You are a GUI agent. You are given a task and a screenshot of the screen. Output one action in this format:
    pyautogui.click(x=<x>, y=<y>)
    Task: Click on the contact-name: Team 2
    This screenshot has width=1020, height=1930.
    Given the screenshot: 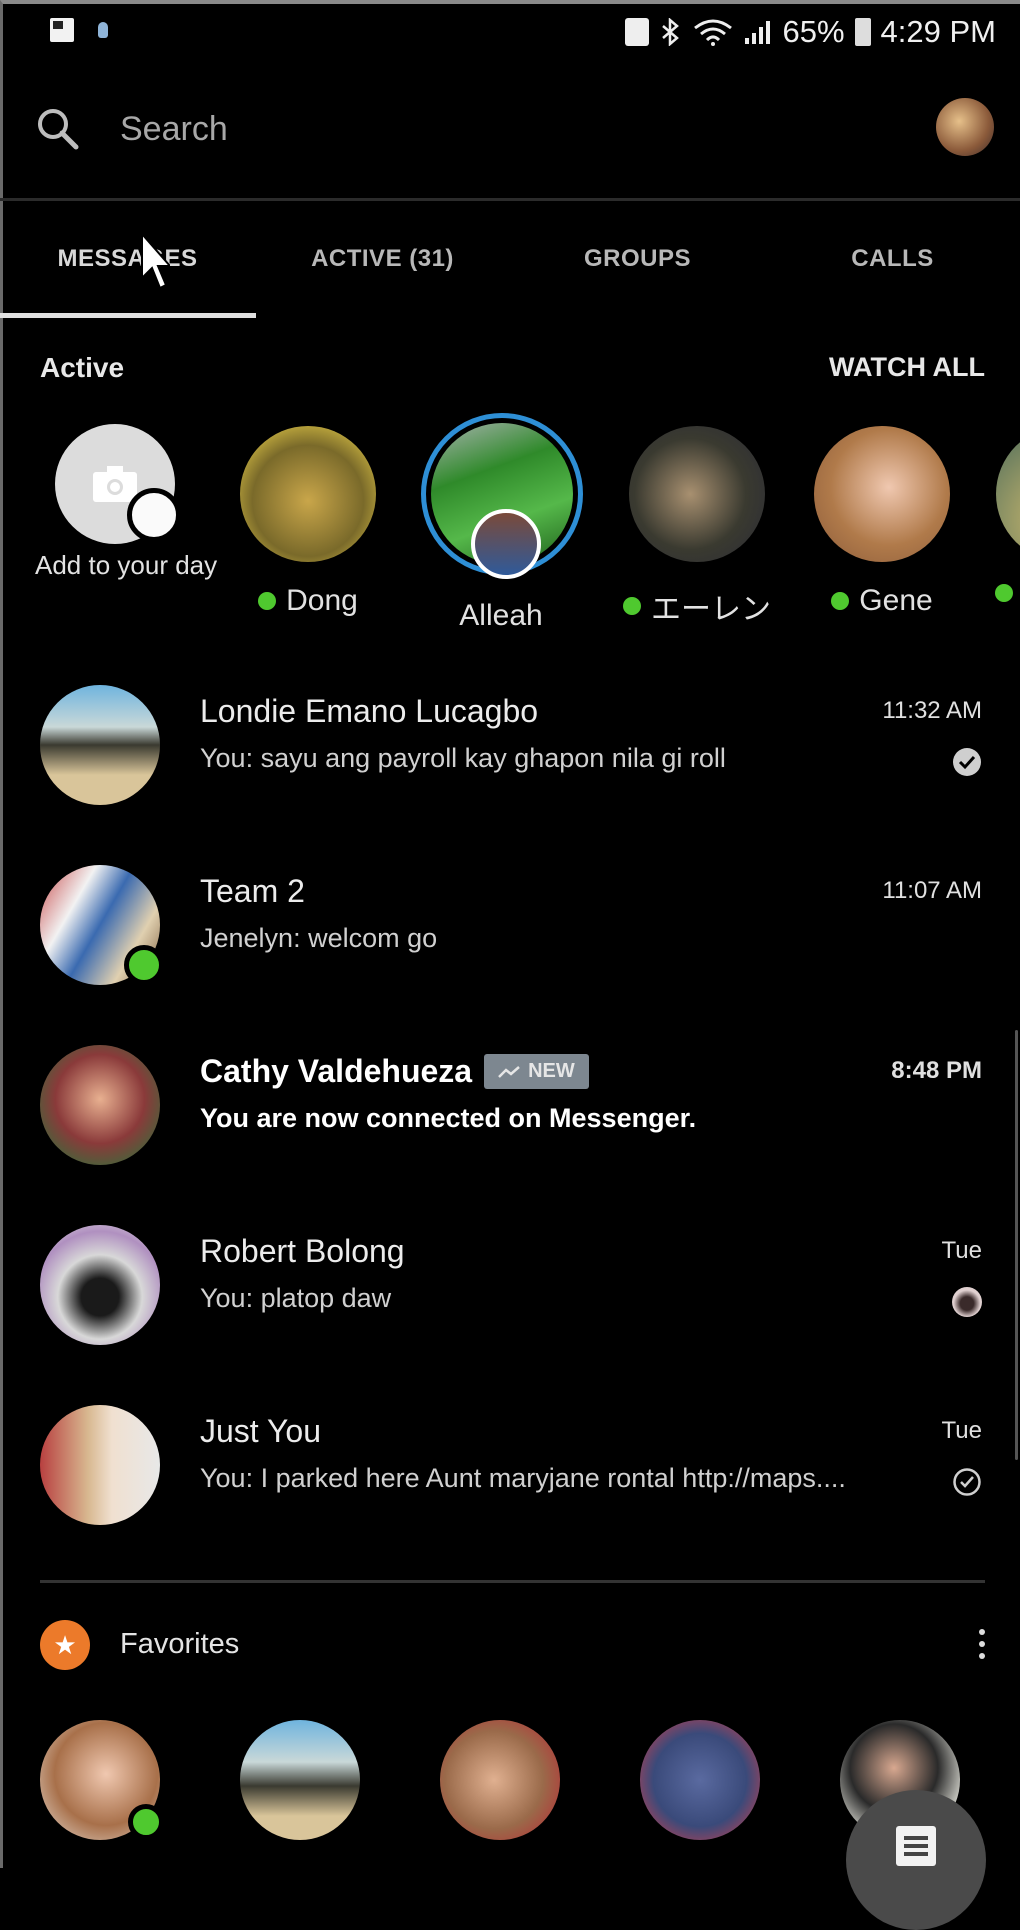 What is the action you would take?
    pyautogui.click(x=252, y=891)
    